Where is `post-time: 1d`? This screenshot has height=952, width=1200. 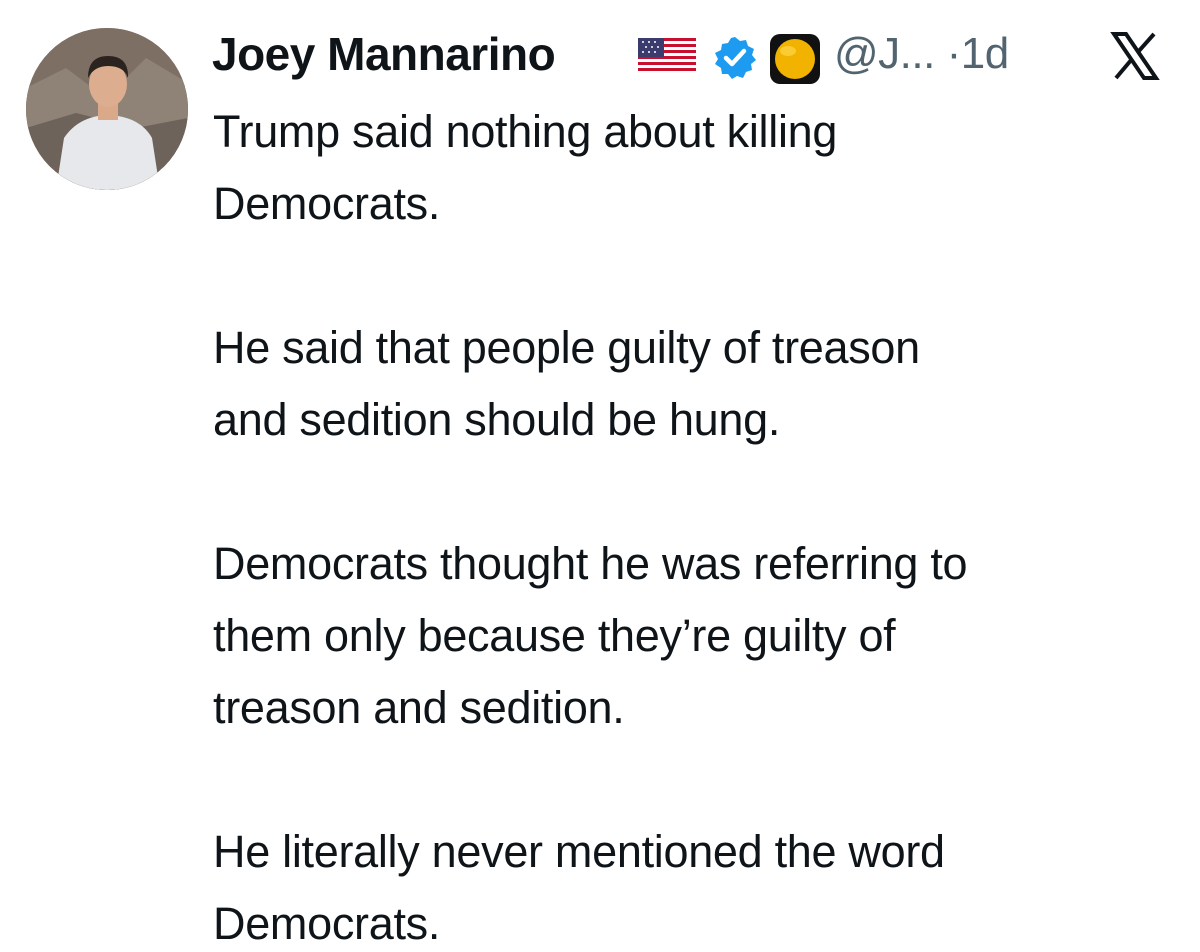
post-time: 1d is located at coordinates (985, 53).